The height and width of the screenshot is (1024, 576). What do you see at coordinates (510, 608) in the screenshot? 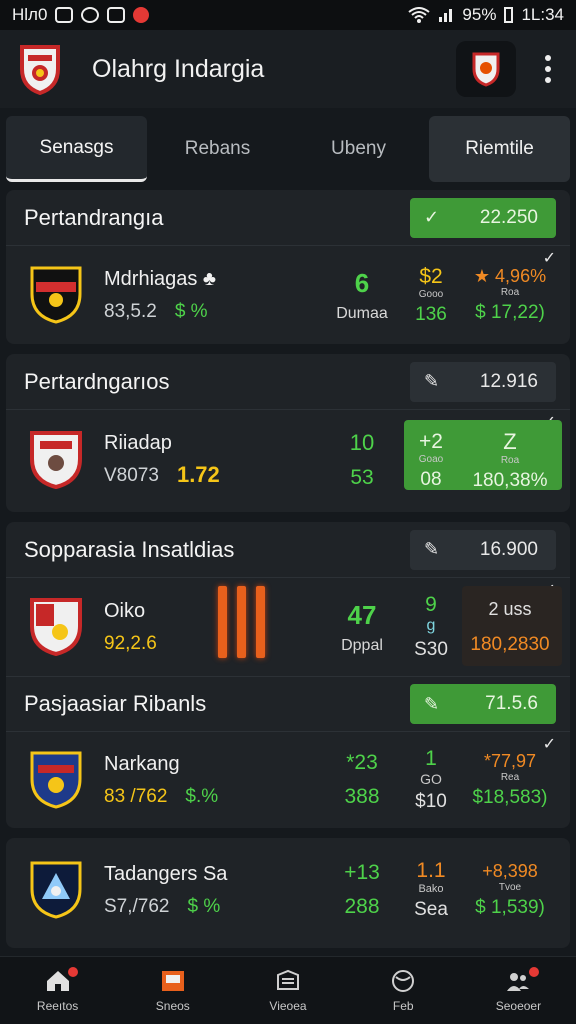
I see `trend-value: 2 uss` at bounding box center [510, 608].